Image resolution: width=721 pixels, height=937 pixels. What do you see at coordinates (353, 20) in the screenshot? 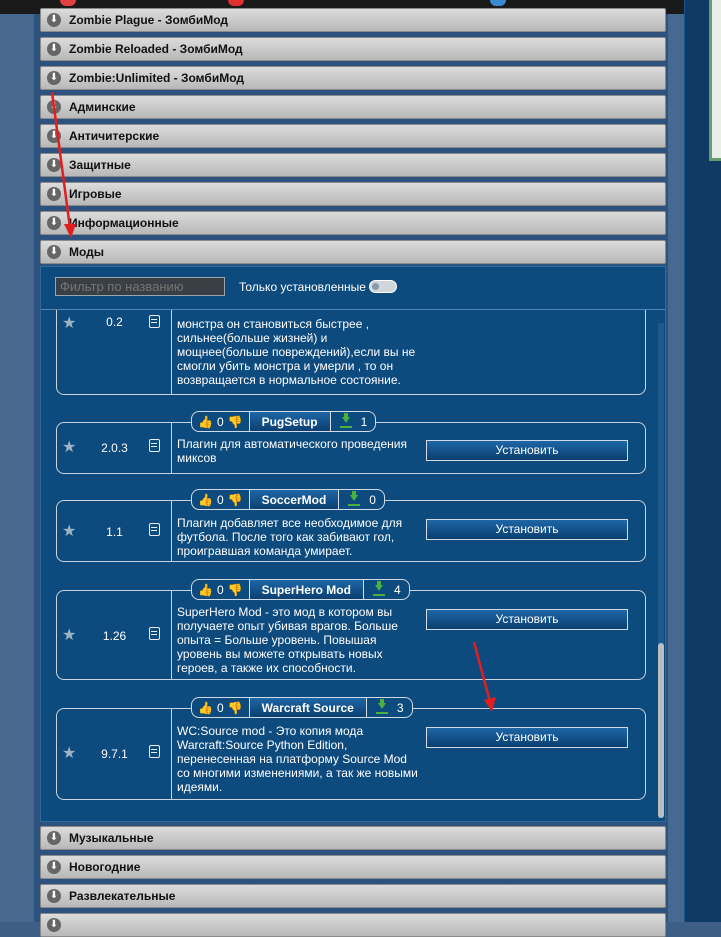
I see `category-zombie-plague: ⬇ Zombie Plague - ЗомбиМод` at bounding box center [353, 20].